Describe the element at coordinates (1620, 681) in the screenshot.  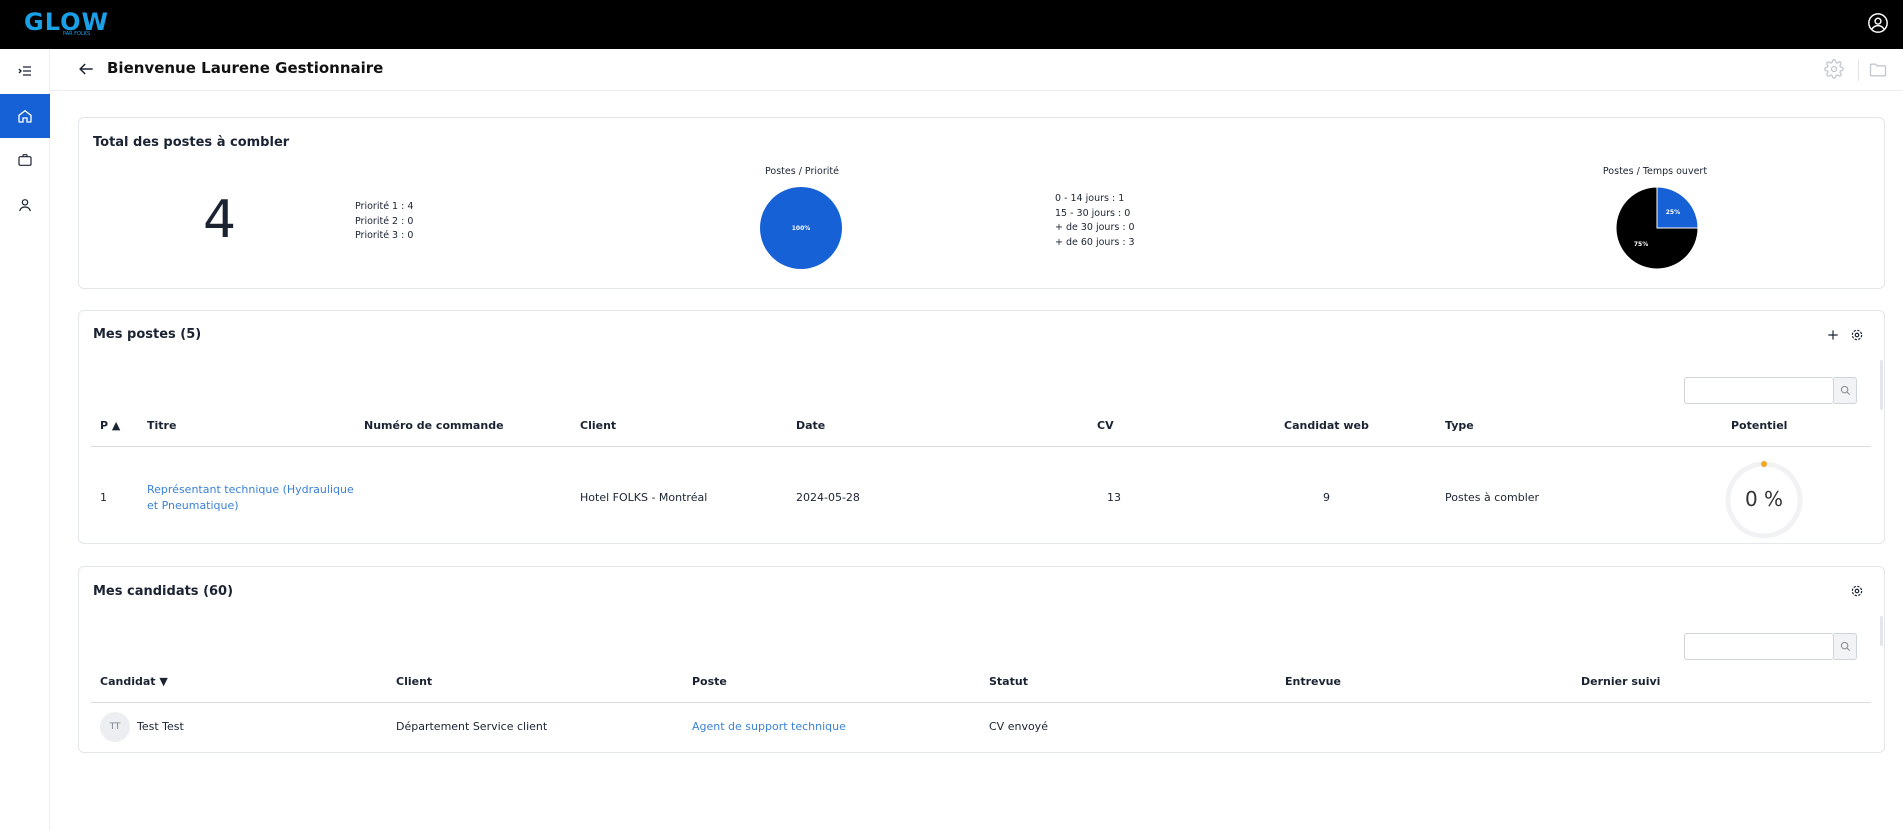
I see `col-dernier-suivi: Dernier suivi` at that location.